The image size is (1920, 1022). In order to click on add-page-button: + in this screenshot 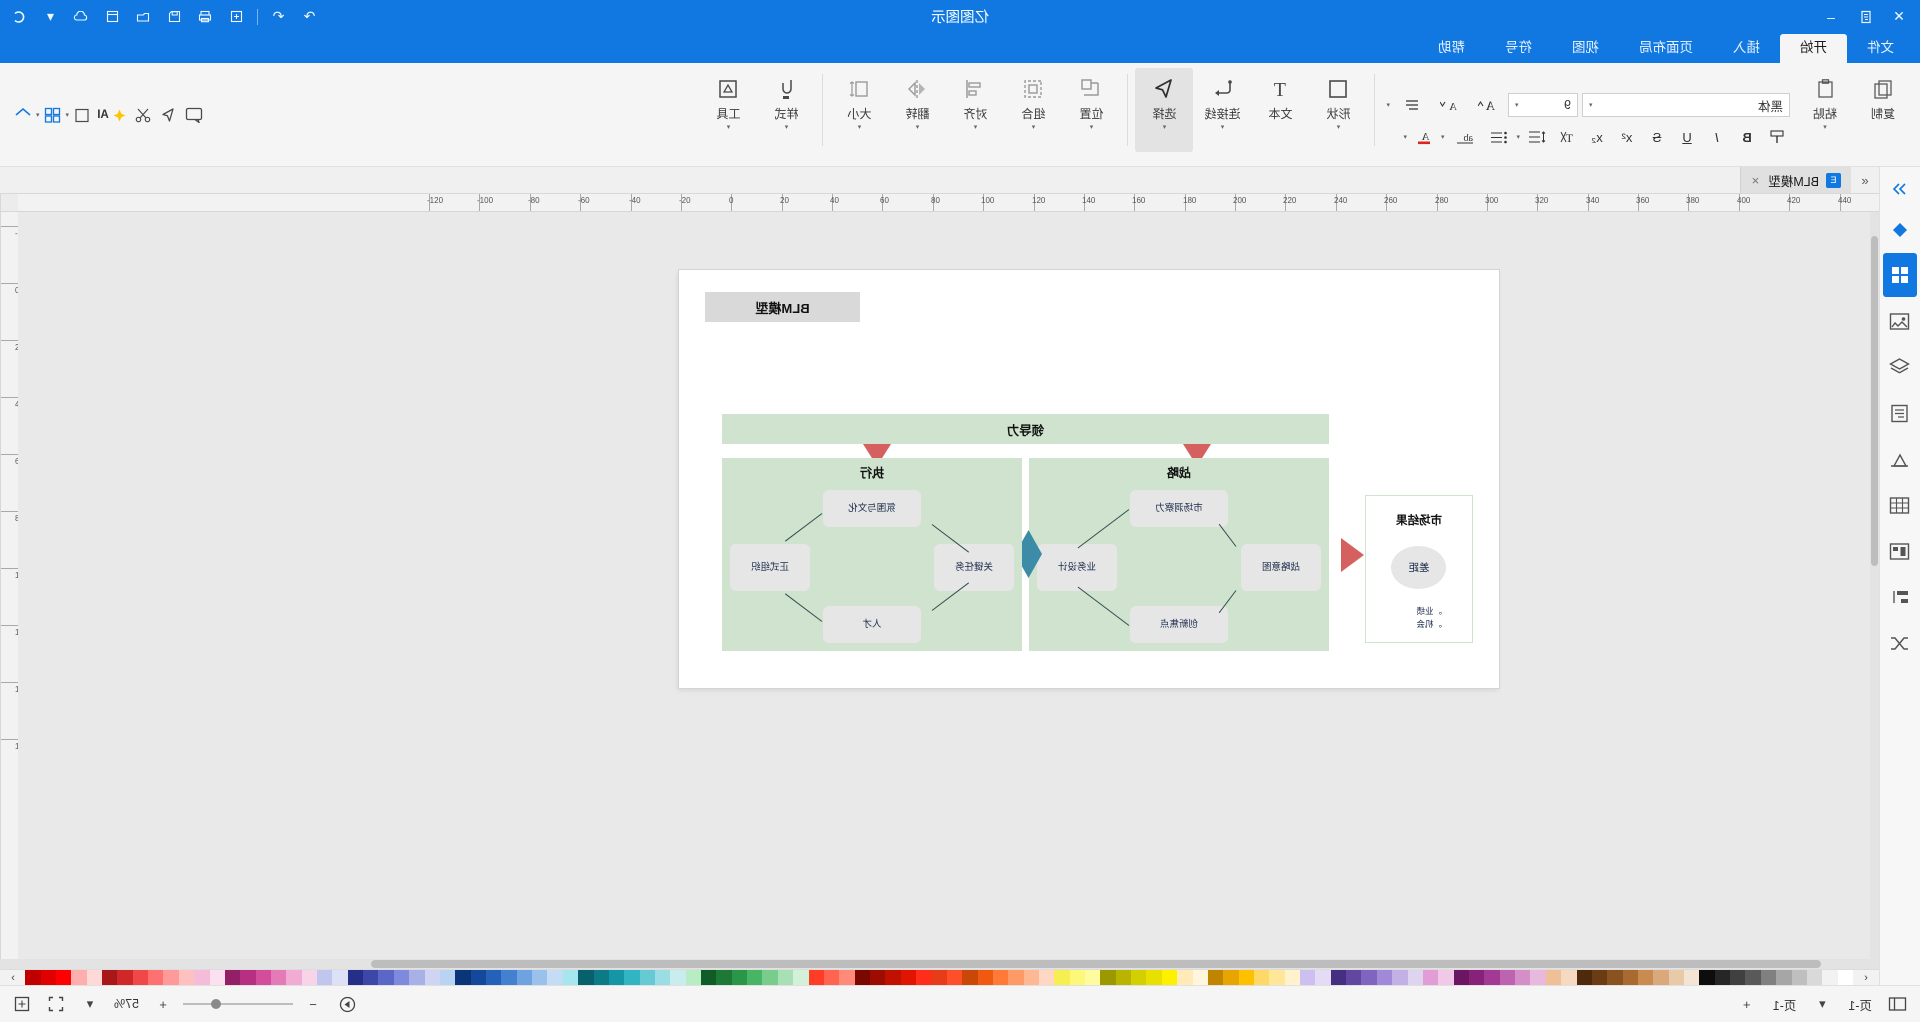, I will do `click(1747, 1004)`.